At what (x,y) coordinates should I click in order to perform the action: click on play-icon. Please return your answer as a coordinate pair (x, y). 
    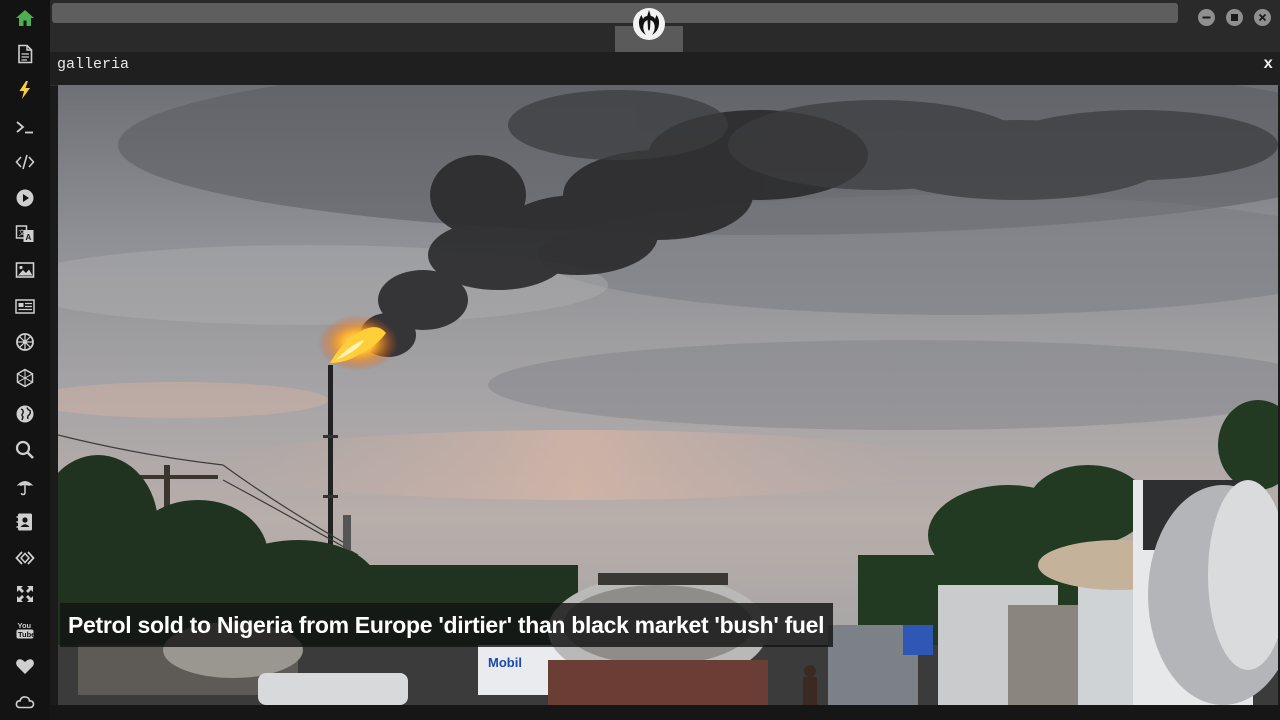
    Looking at the image, I should click on (25, 198).